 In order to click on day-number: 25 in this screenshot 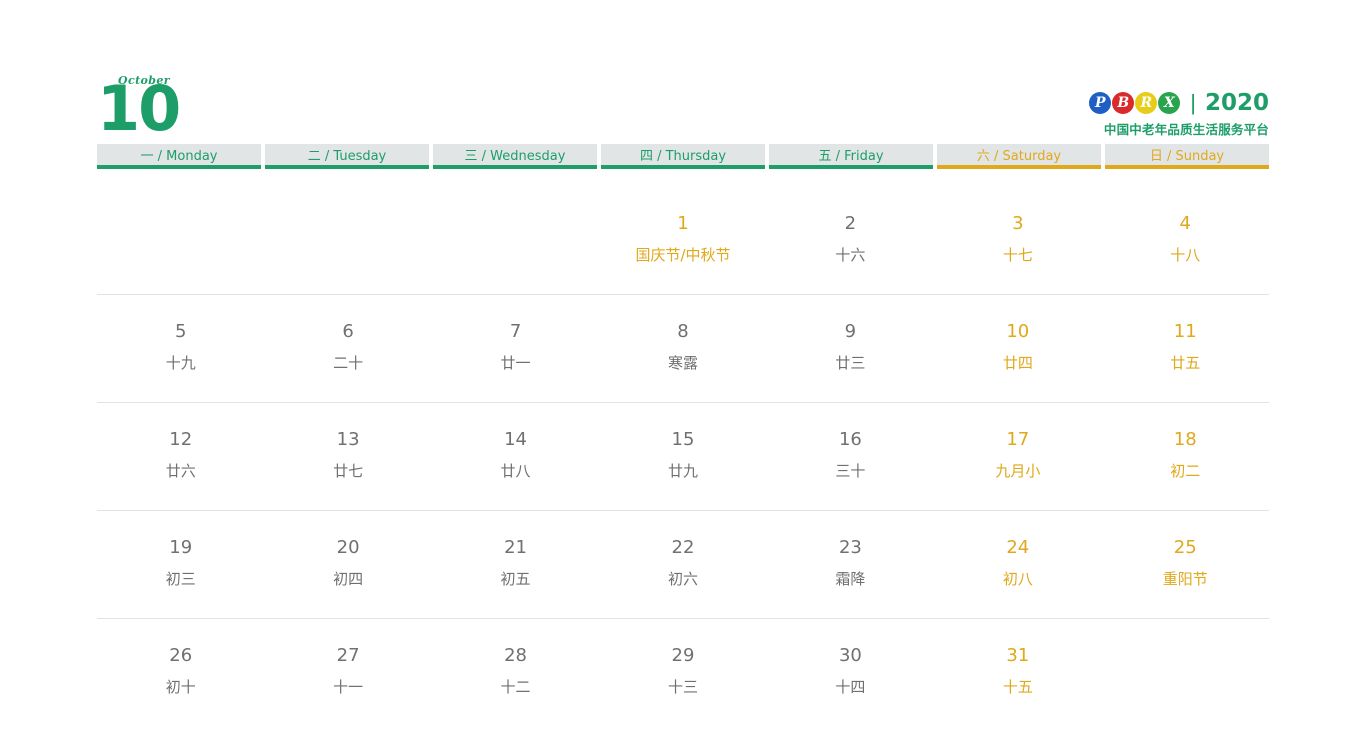, I will do `click(1185, 547)`.